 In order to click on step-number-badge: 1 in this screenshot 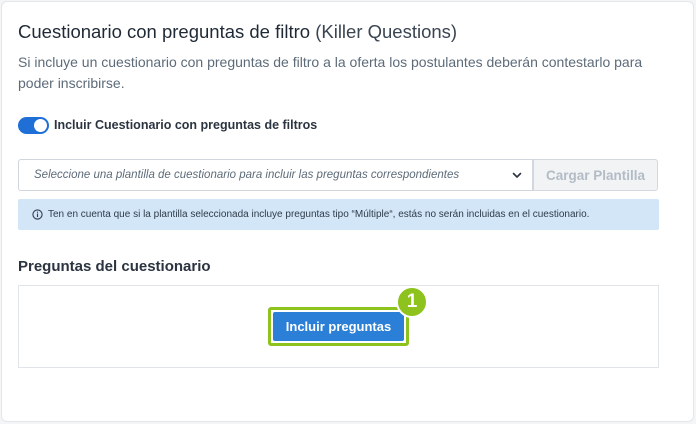, I will do `click(412, 302)`.